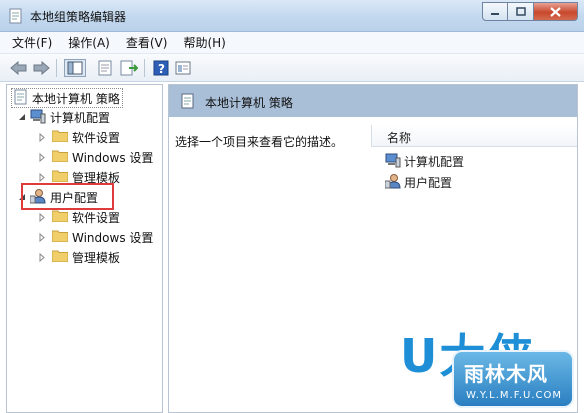 The image size is (584, 413). Describe the element at coordinates (292, 16) in the screenshot. I see `title-bar: 本地组策略编辑器` at that location.